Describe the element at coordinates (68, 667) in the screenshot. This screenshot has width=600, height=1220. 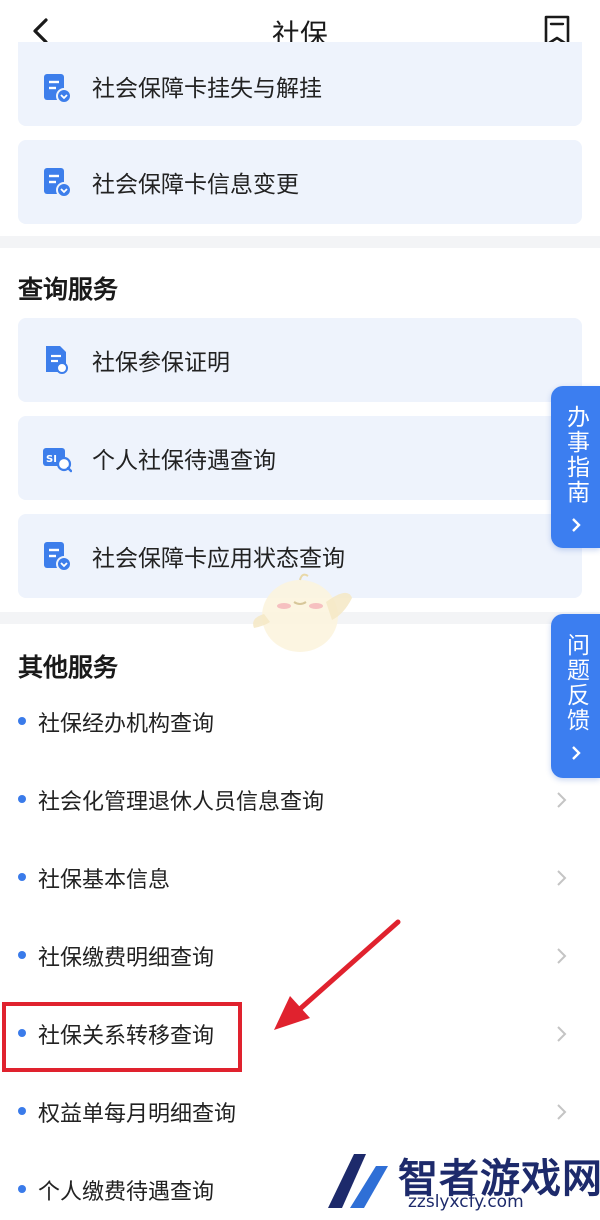
I see `section-title-other: 其他服务` at that location.